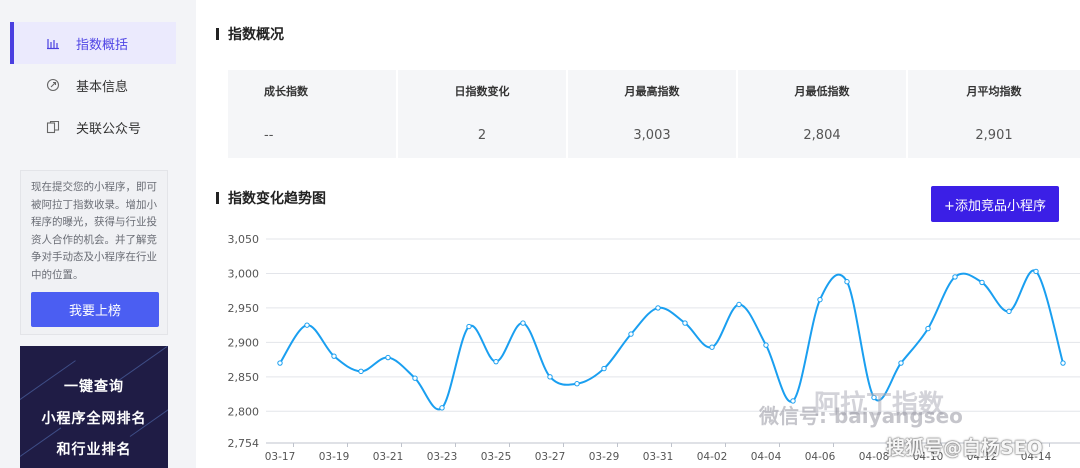 The height and width of the screenshot is (468, 1080). Describe the element at coordinates (244, 342) in the screenshot. I see `y-tick-label: 2,900` at that location.